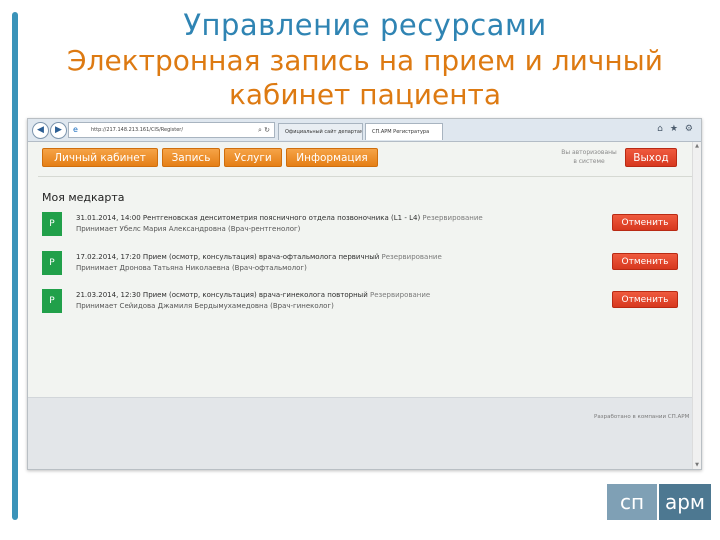 The height and width of the screenshot is (540, 720). Describe the element at coordinates (685, 502) in the screenshot. I see `logo-right-part: арм` at that location.